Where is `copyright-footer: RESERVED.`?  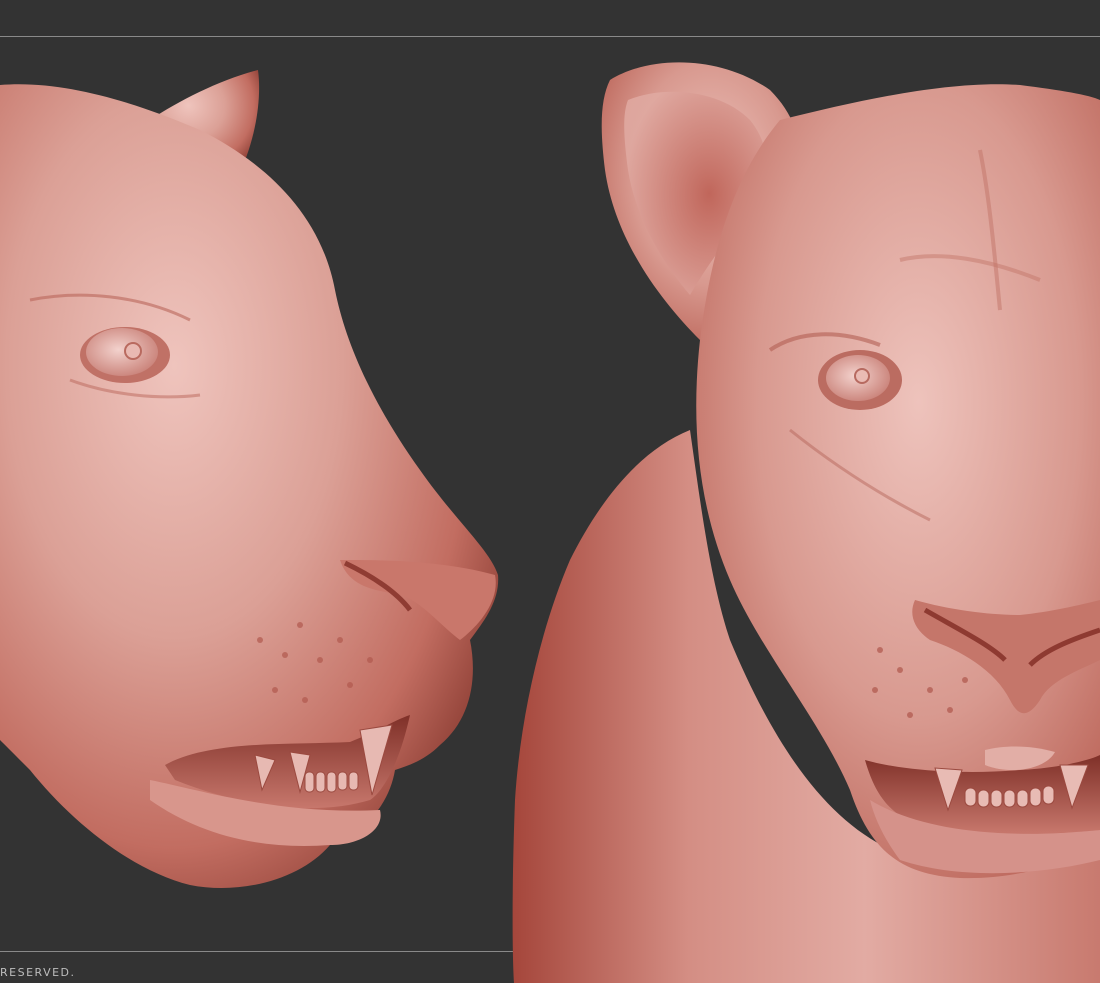 copyright-footer: RESERVED. is located at coordinates (38, 972).